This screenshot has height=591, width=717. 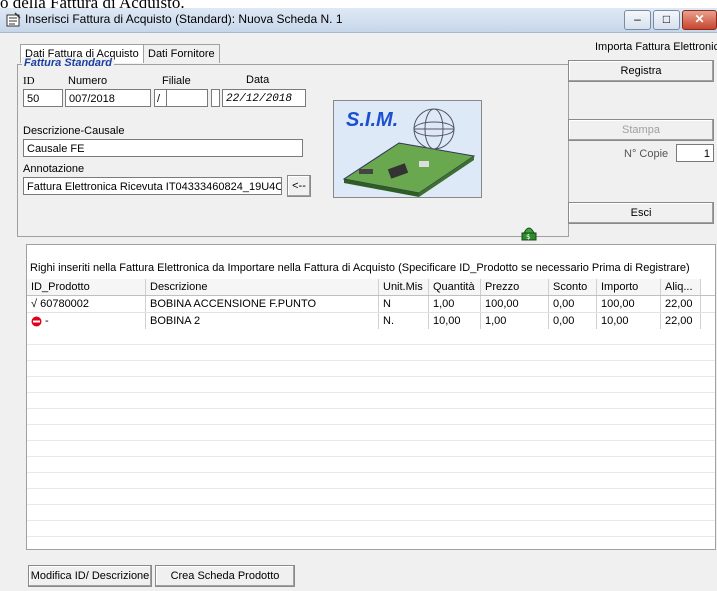 I want to click on group-title: Fattura Standard, so click(x=68, y=63).